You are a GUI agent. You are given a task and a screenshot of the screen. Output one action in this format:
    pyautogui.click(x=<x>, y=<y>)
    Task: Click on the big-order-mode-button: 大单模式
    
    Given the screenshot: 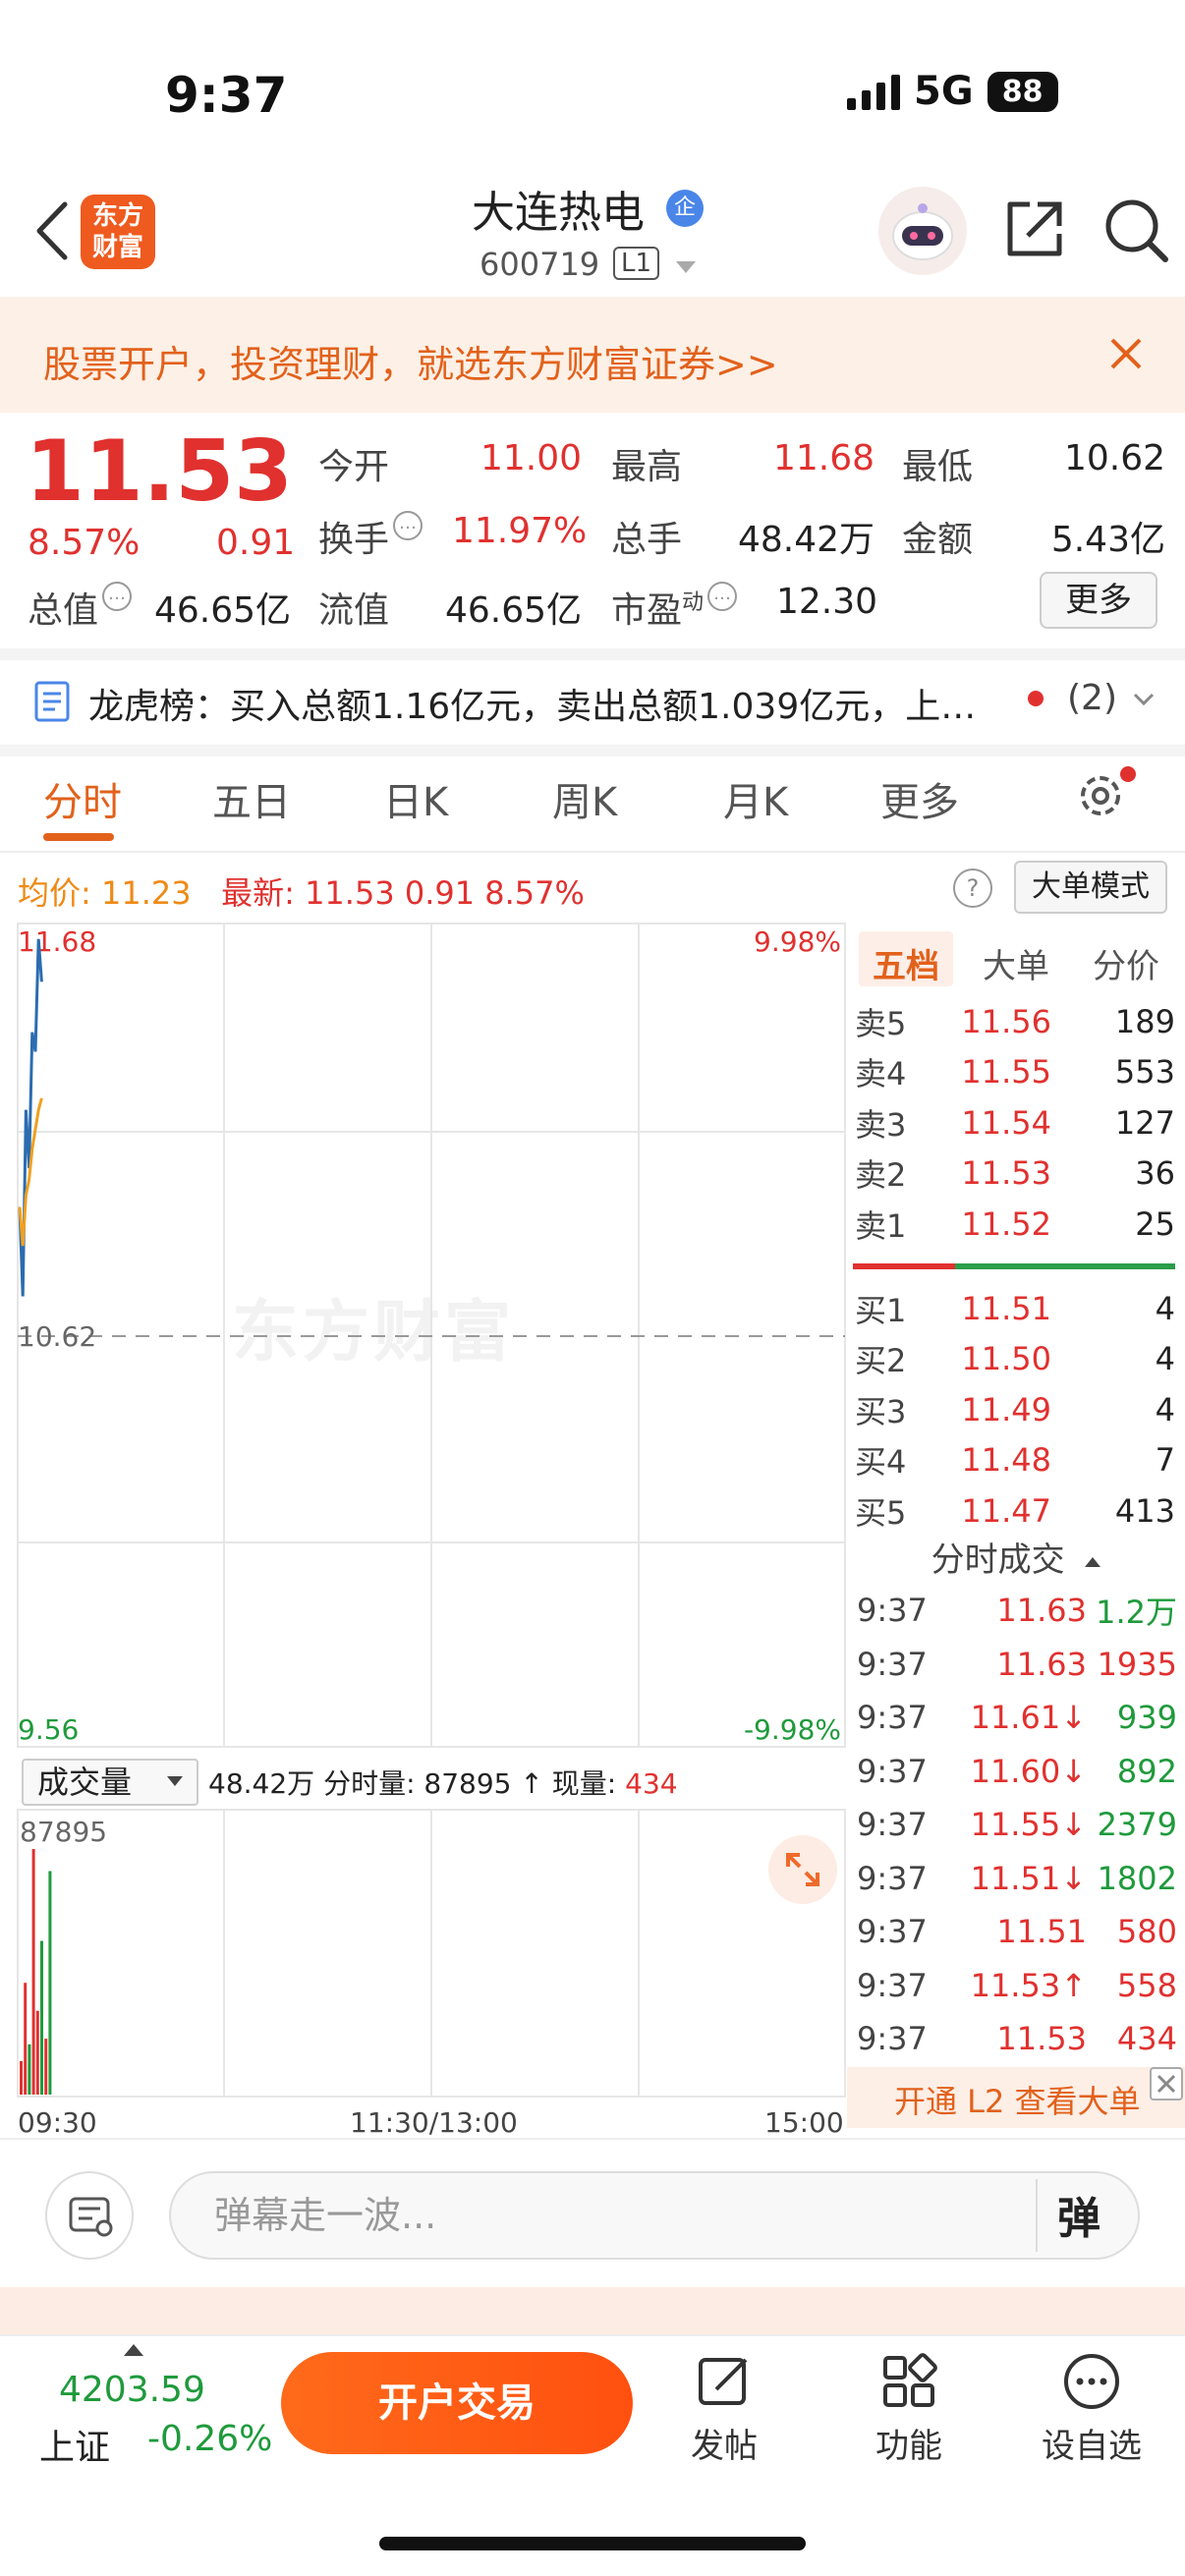 What is the action you would take?
    pyautogui.click(x=1091, y=887)
    